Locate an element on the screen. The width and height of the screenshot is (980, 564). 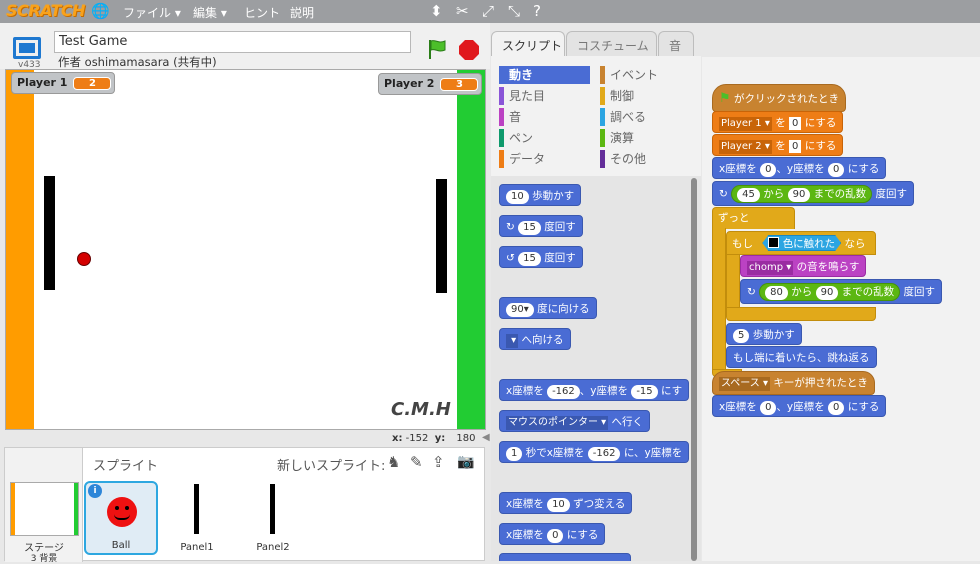
palette-scrollbar is located at coordinates (694, 369).